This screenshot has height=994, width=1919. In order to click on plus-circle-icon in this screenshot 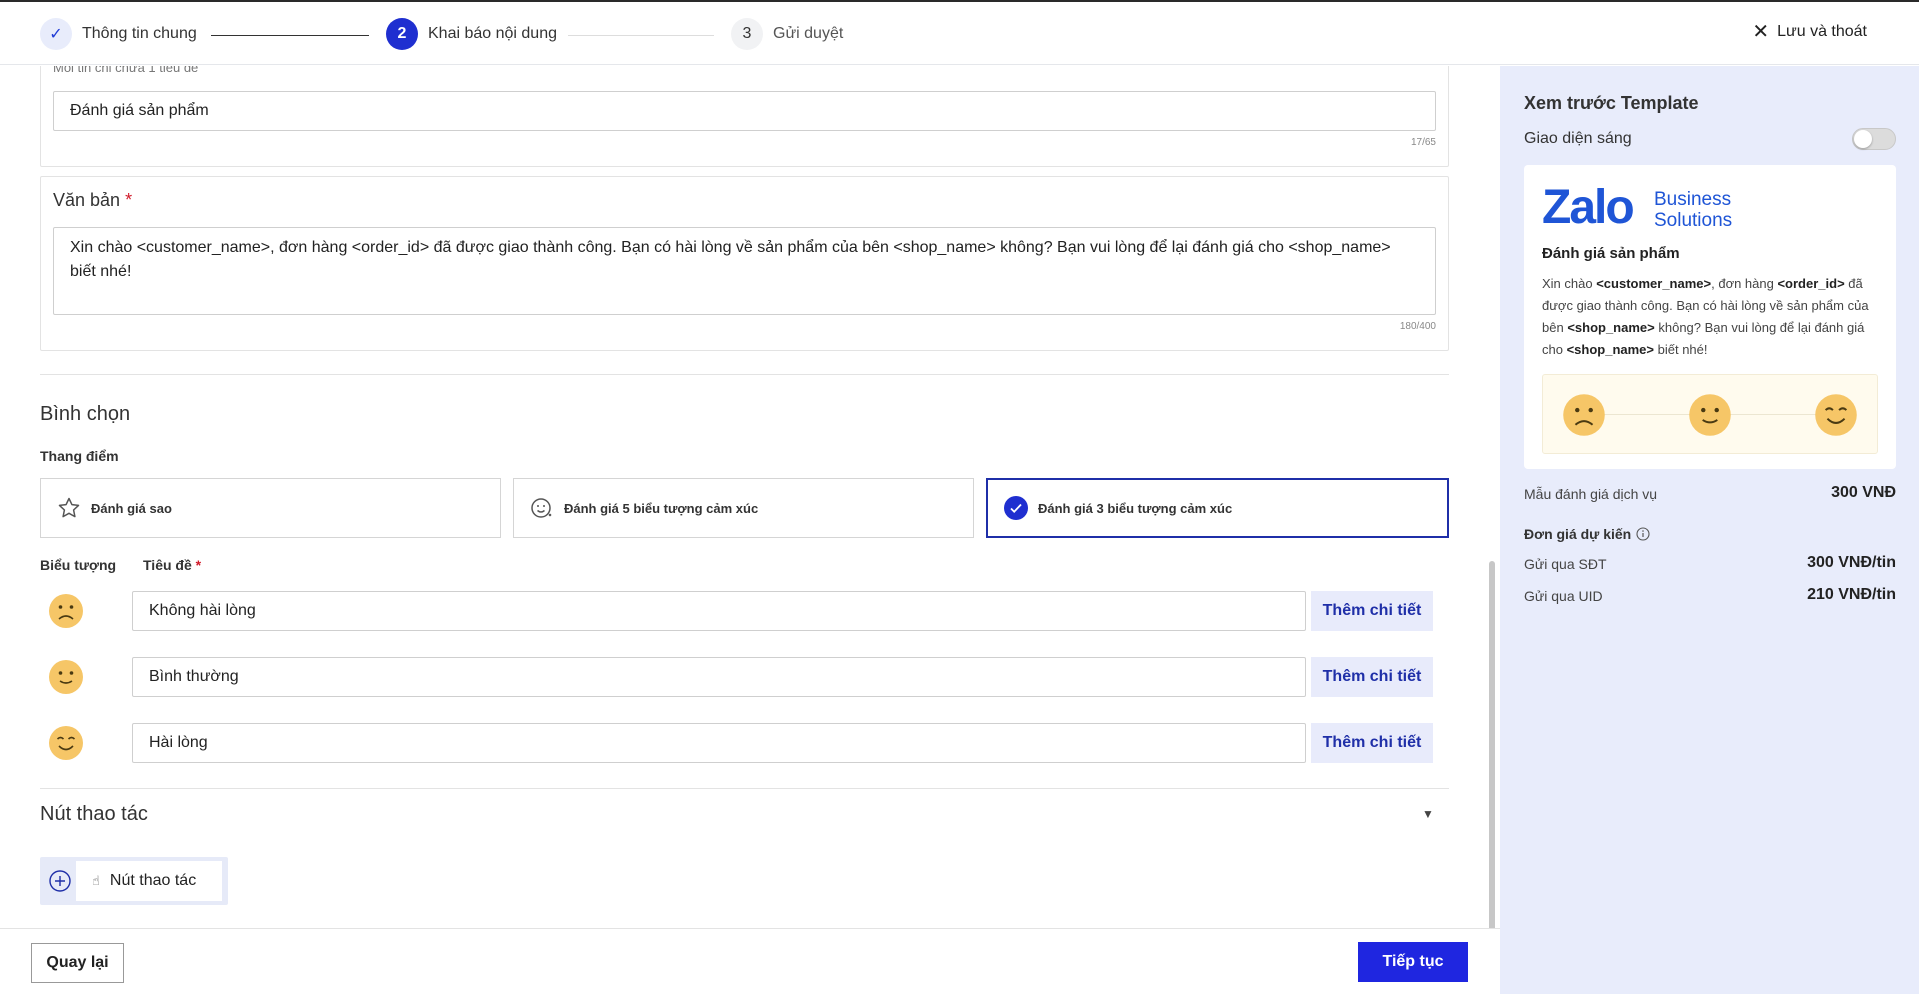, I will do `click(60, 881)`.